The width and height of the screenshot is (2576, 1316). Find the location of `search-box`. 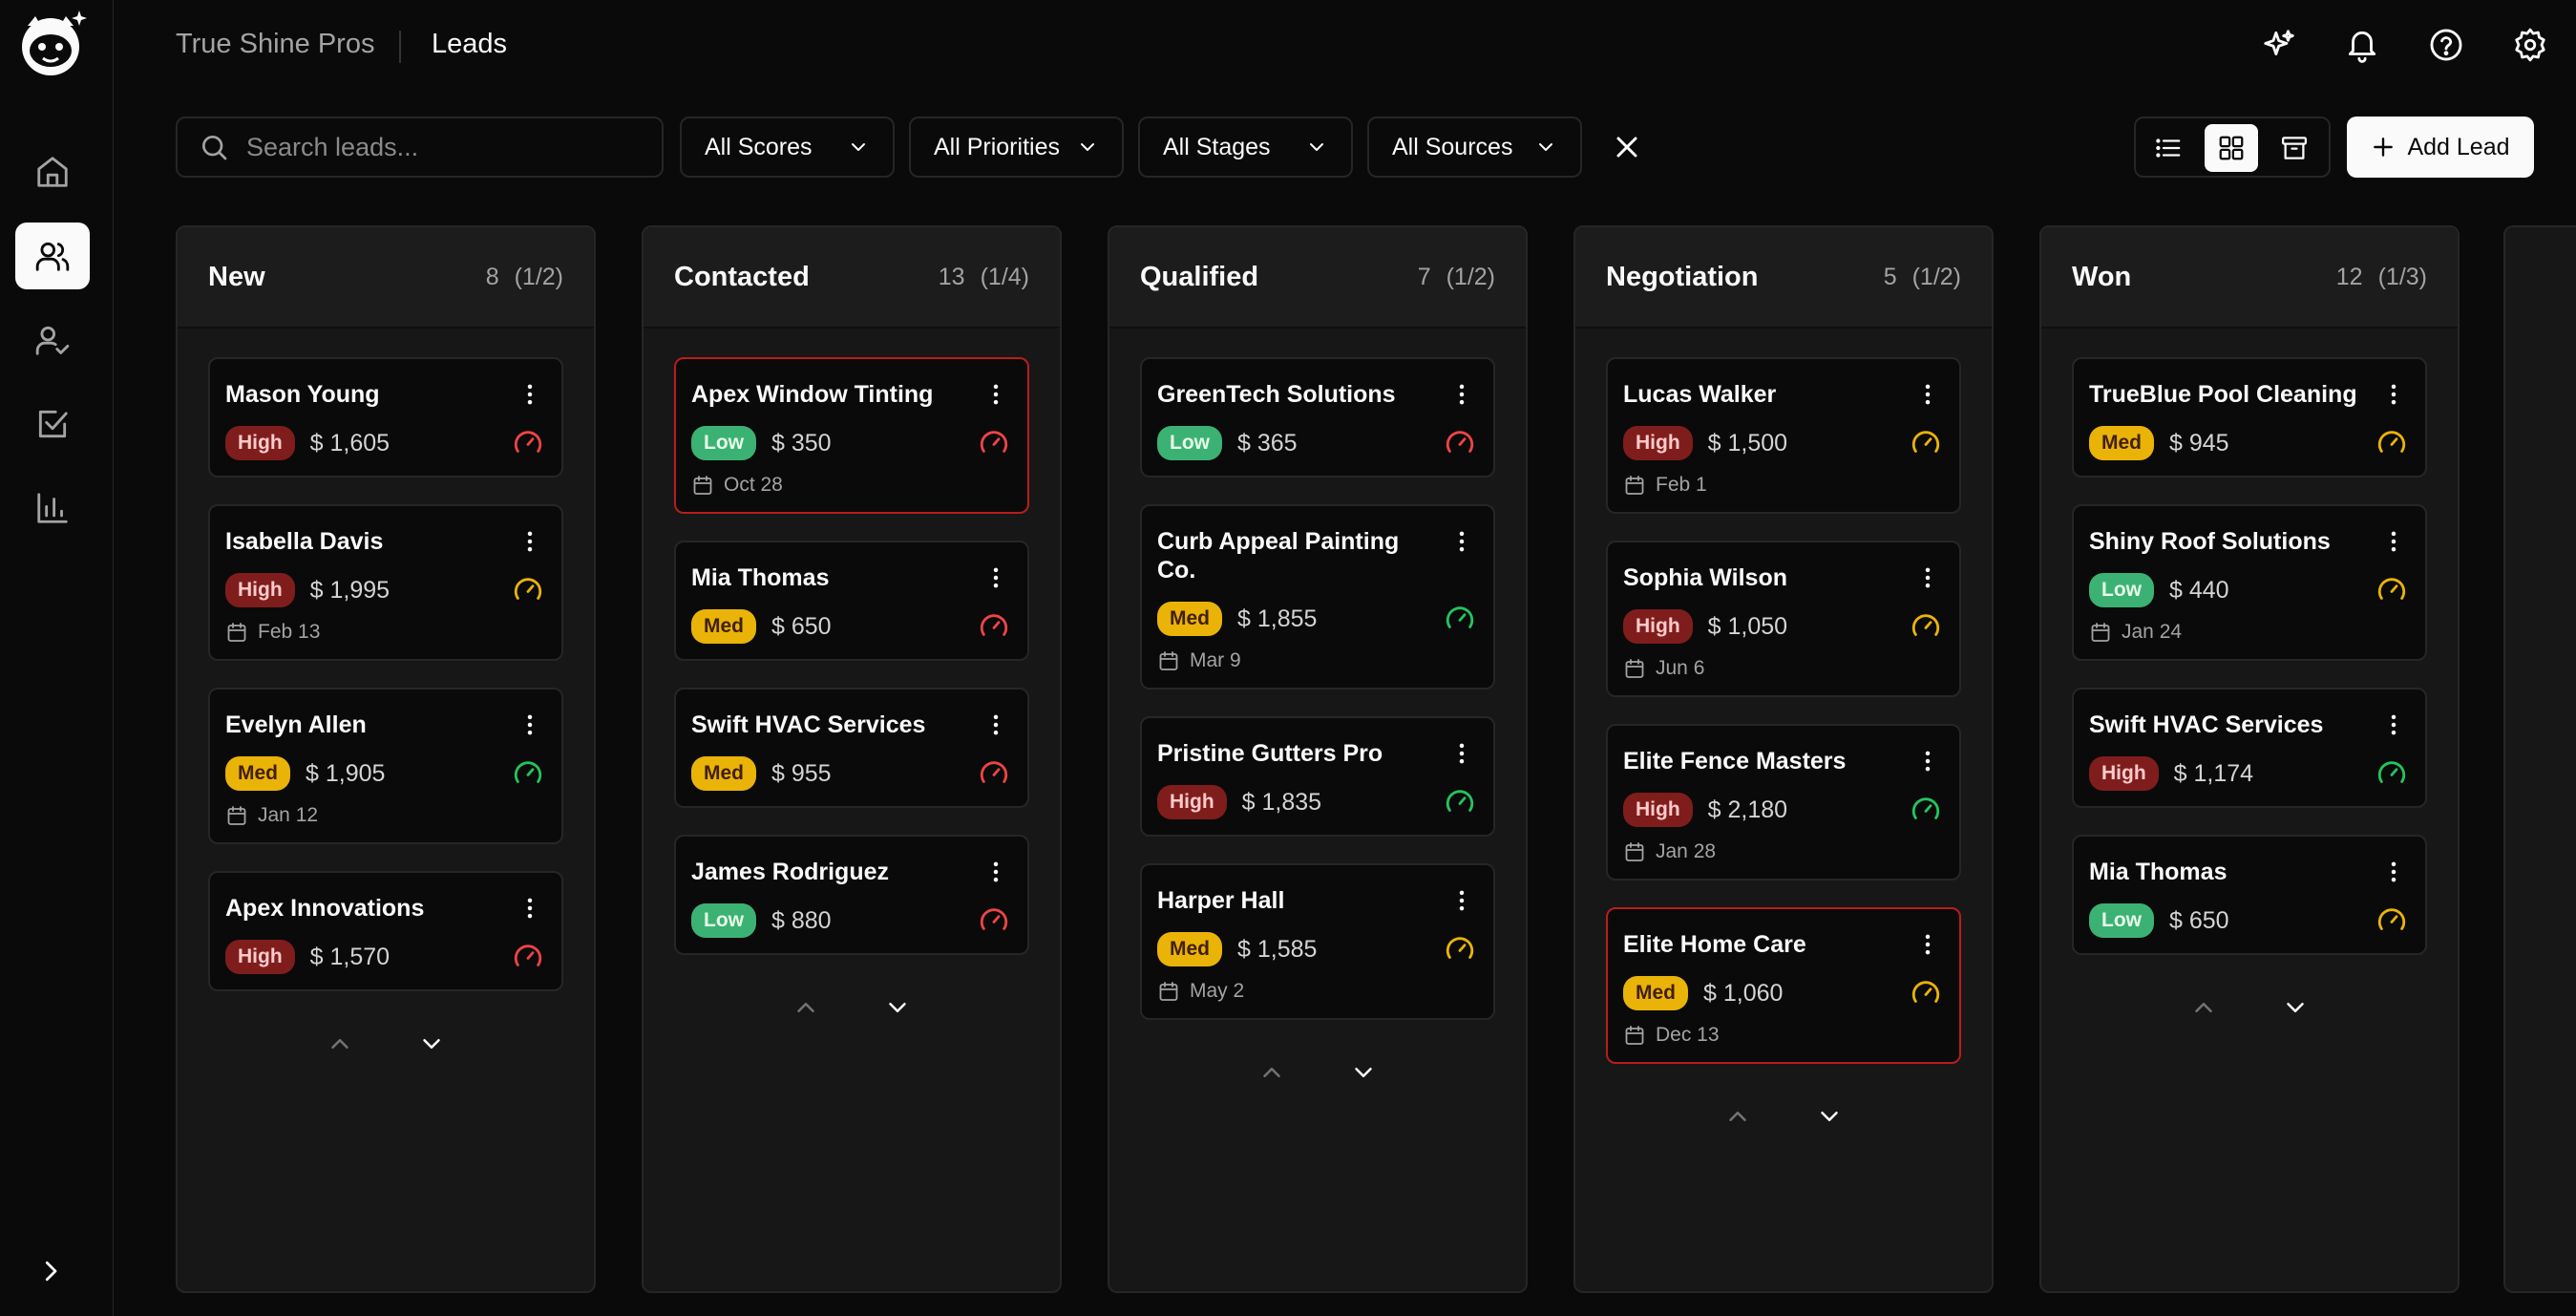

search-box is located at coordinates (420, 147).